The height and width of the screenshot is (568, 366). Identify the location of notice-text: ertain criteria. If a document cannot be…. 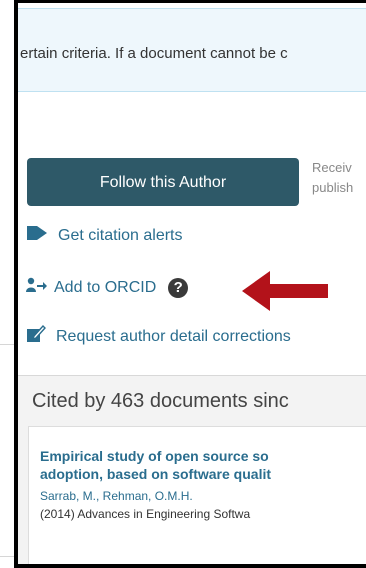
(154, 53).